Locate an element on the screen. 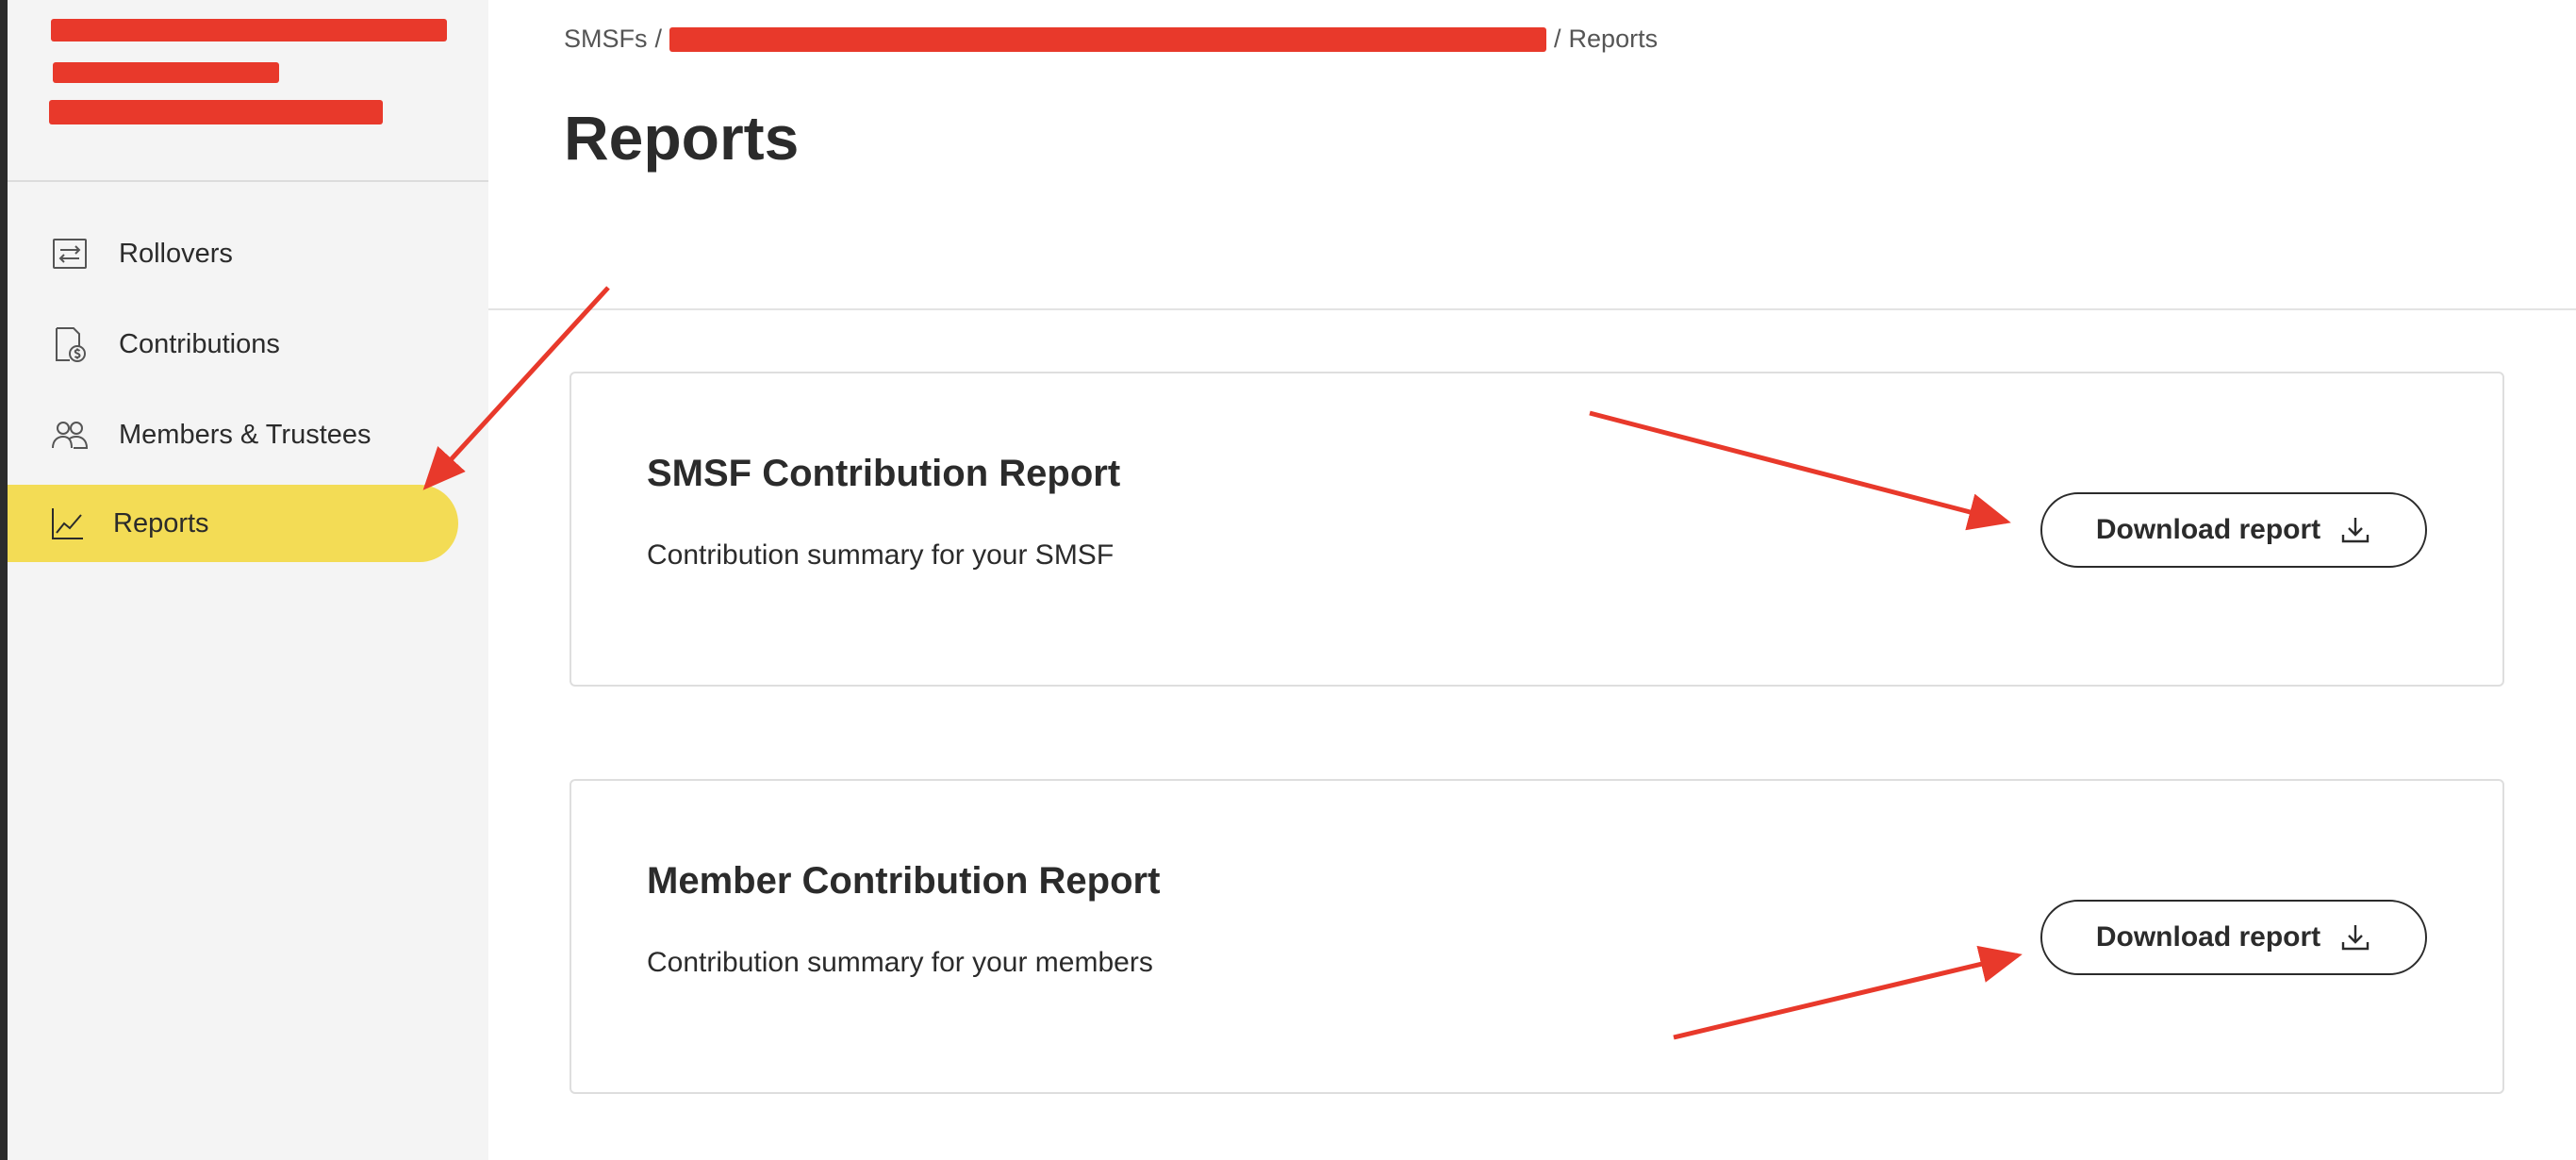 This screenshot has height=1160, width=2576. sidebar-item-label: Members & Trustees is located at coordinates (245, 434).